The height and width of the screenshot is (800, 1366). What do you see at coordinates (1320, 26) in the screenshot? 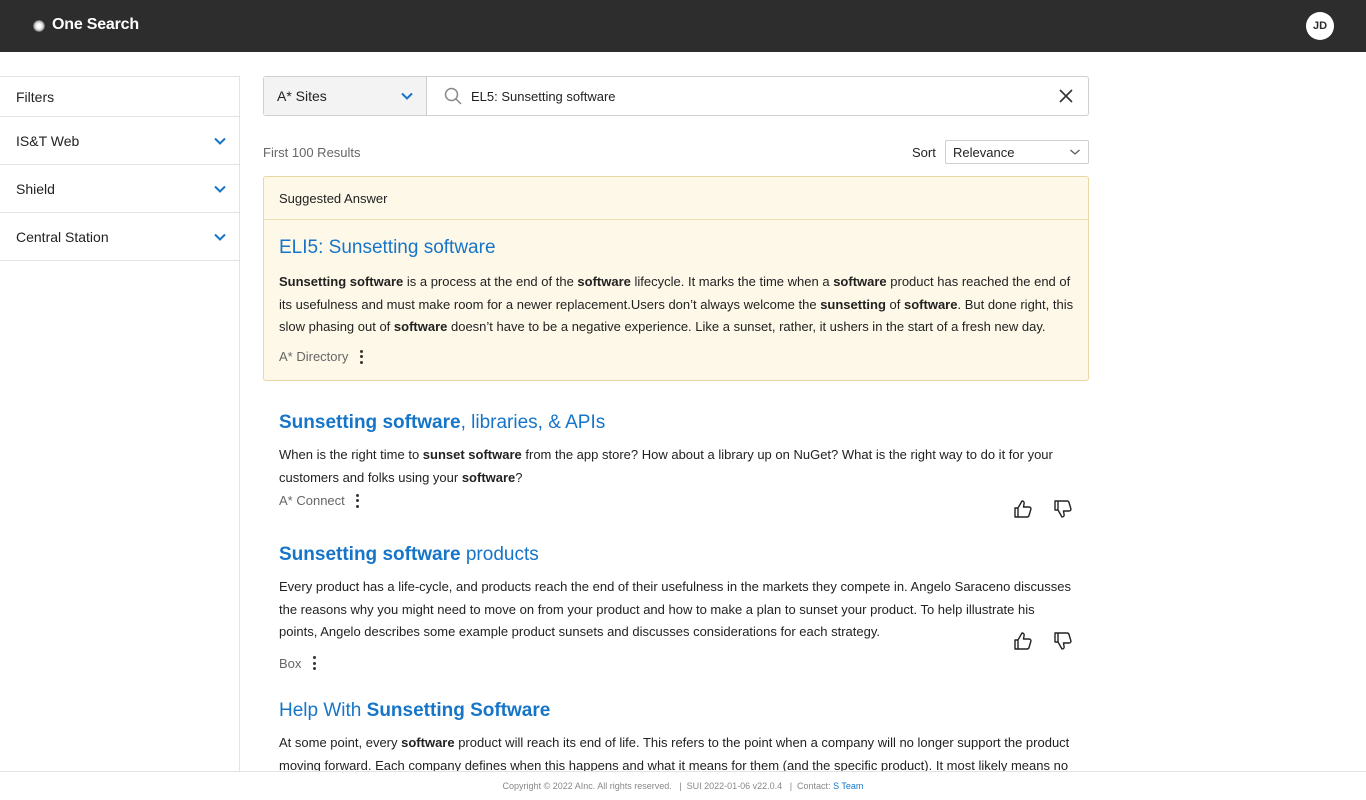
I see `avatar: JD` at bounding box center [1320, 26].